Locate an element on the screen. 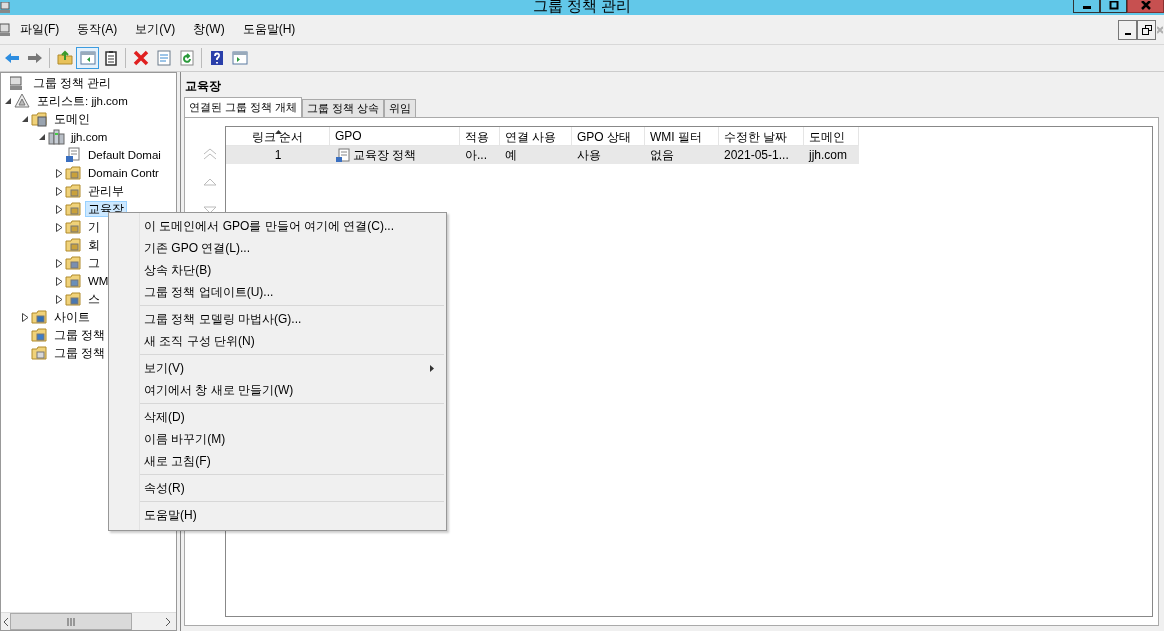  tab: 위임 is located at coordinates (400, 108).